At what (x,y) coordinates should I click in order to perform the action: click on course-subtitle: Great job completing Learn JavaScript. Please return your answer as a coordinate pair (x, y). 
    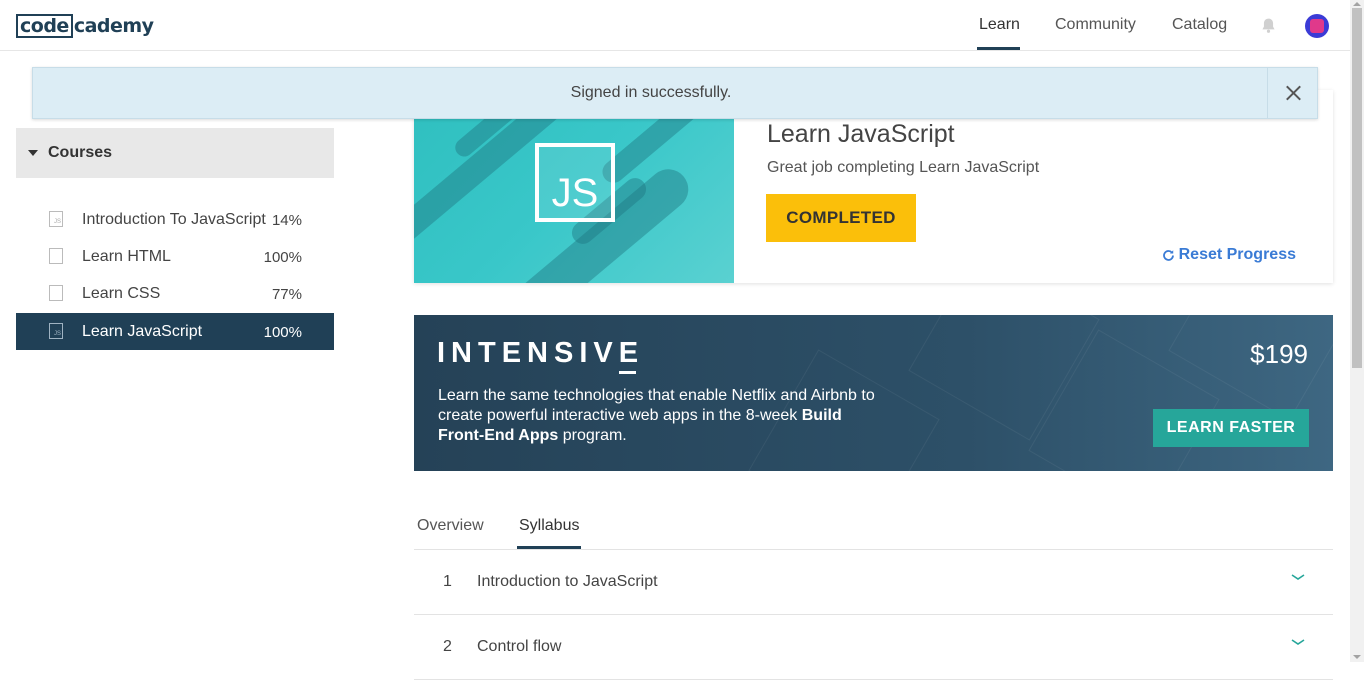
    Looking at the image, I should click on (903, 167).